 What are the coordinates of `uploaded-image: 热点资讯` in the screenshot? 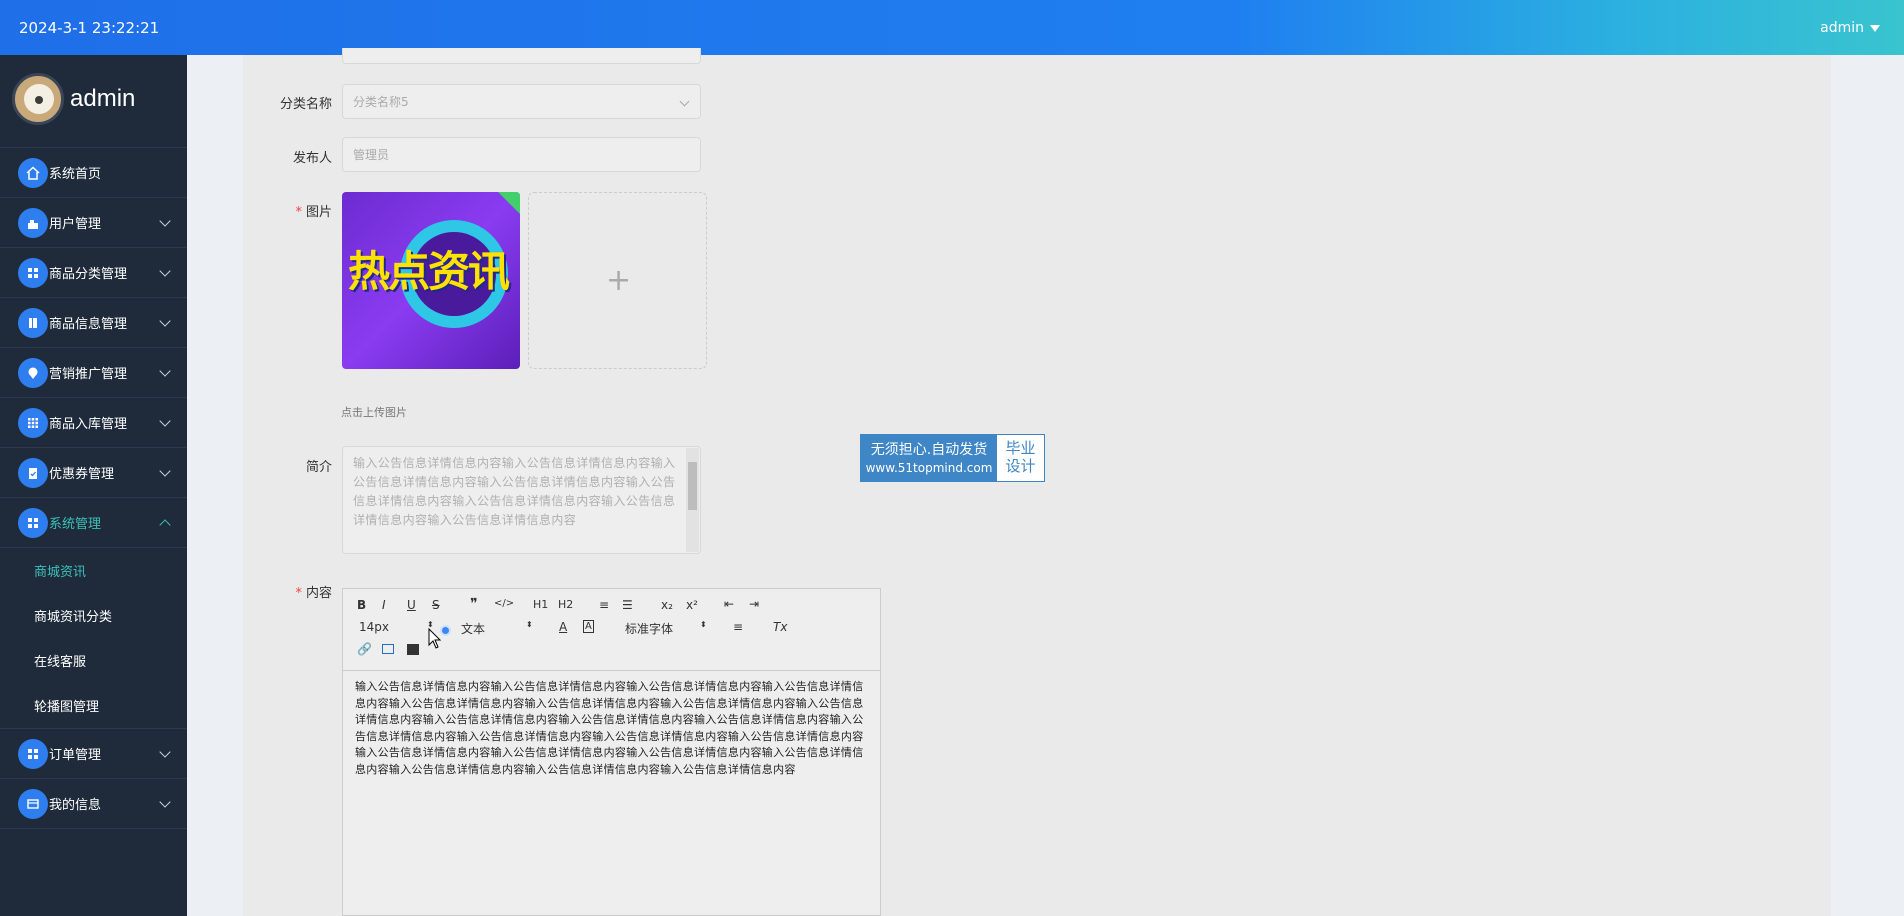 It's located at (431, 280).